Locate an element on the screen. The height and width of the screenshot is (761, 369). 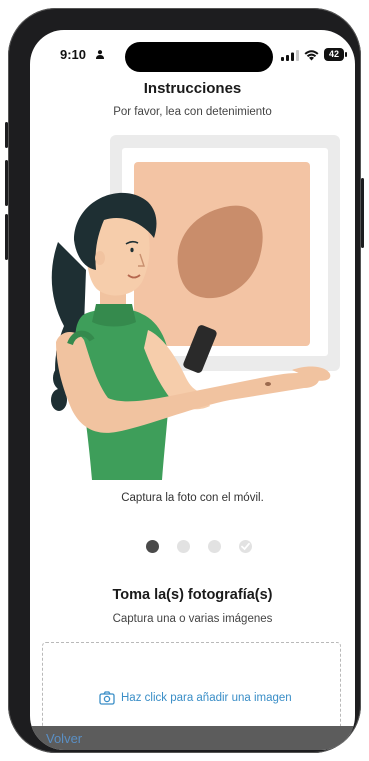
step-dot-done is located at coordinates (245, 546).